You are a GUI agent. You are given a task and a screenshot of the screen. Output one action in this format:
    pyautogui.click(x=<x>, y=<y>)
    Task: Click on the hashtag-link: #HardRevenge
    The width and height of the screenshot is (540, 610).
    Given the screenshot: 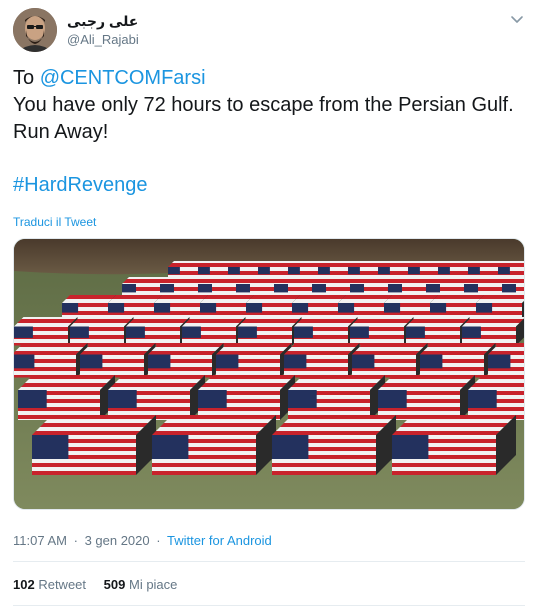 What is the action you would take?
    pyautogui.click(x=80, y=185)
    